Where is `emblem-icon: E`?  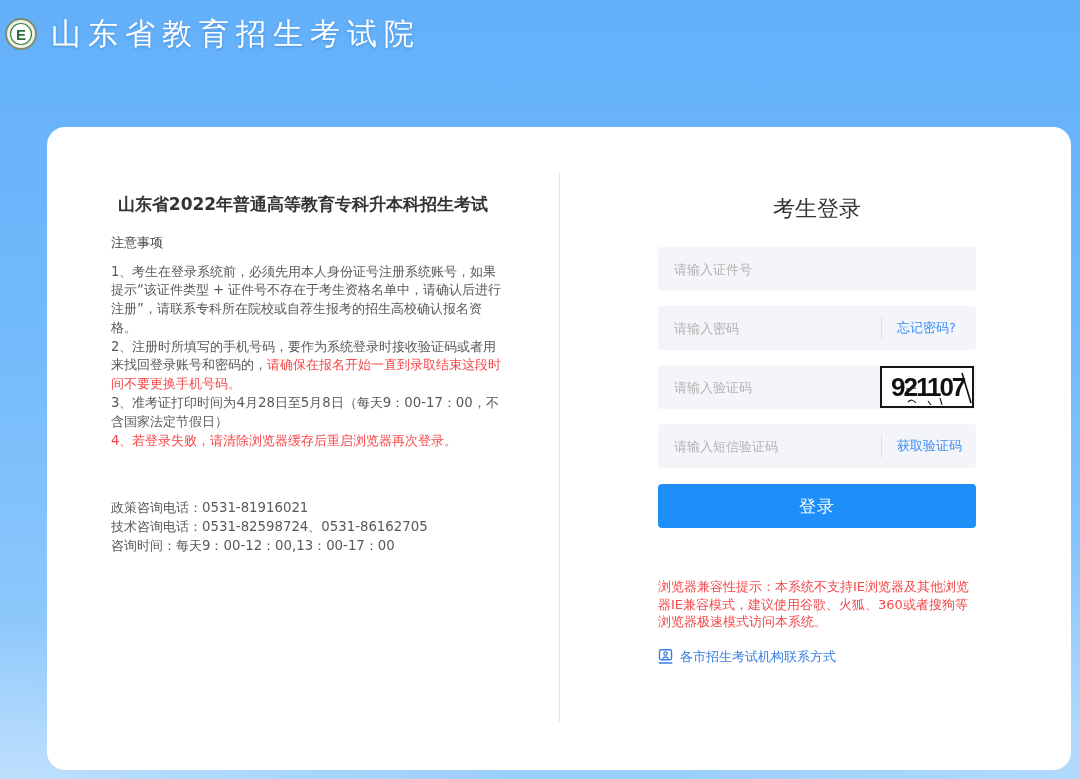
emblem-icon: E is located at coordinates (21, 34).